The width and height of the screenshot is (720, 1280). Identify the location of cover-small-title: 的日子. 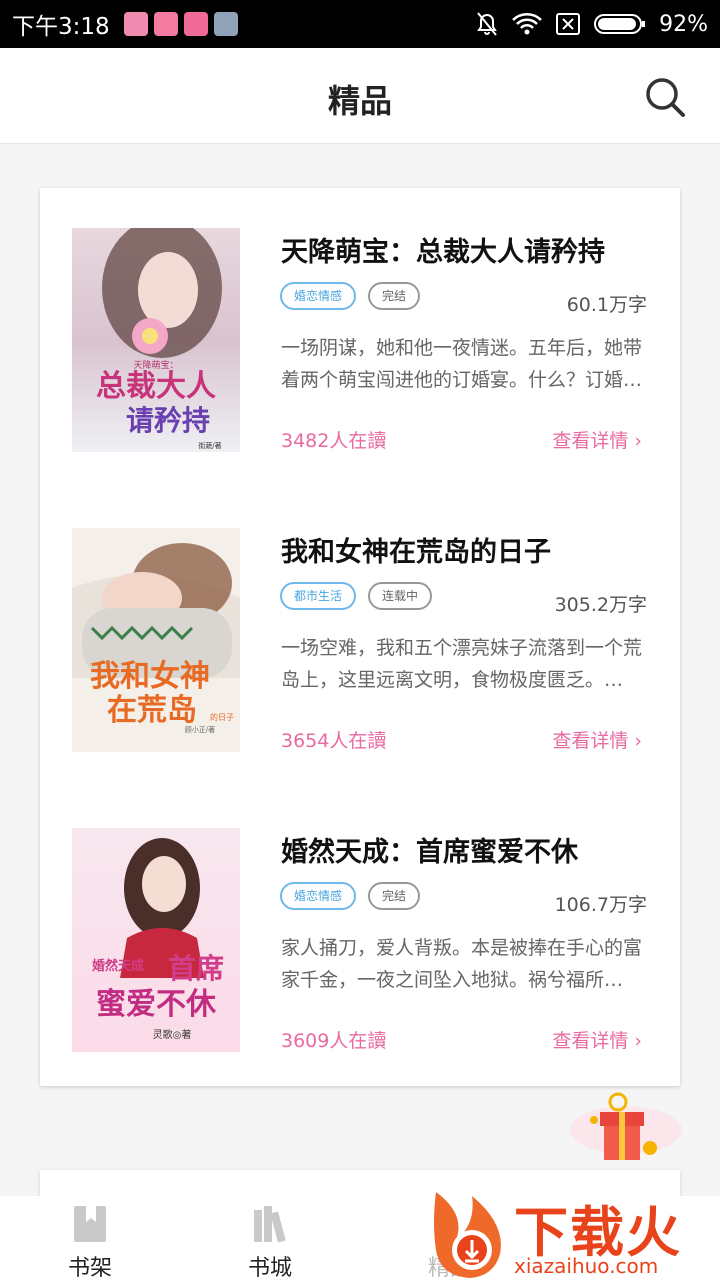
(222, 717).